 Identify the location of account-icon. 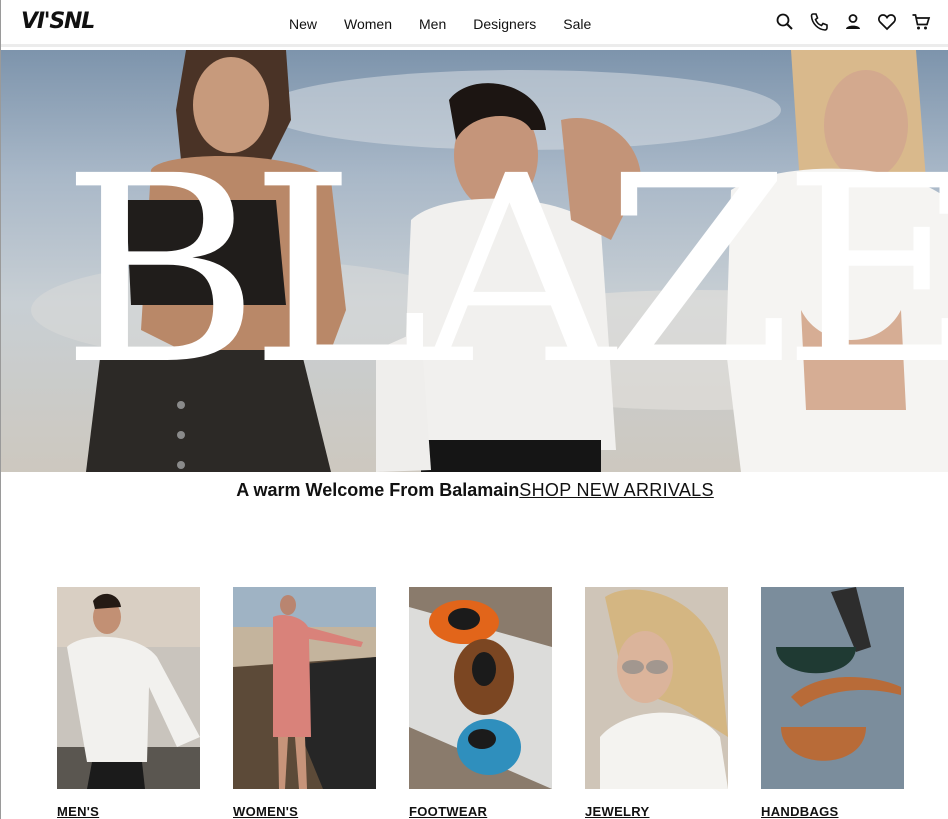
(853, 22).